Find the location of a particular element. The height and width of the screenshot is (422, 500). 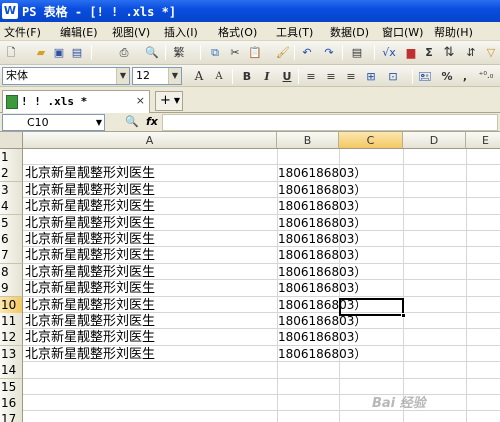

row-header: 2 is located at coordinates (11, 174).